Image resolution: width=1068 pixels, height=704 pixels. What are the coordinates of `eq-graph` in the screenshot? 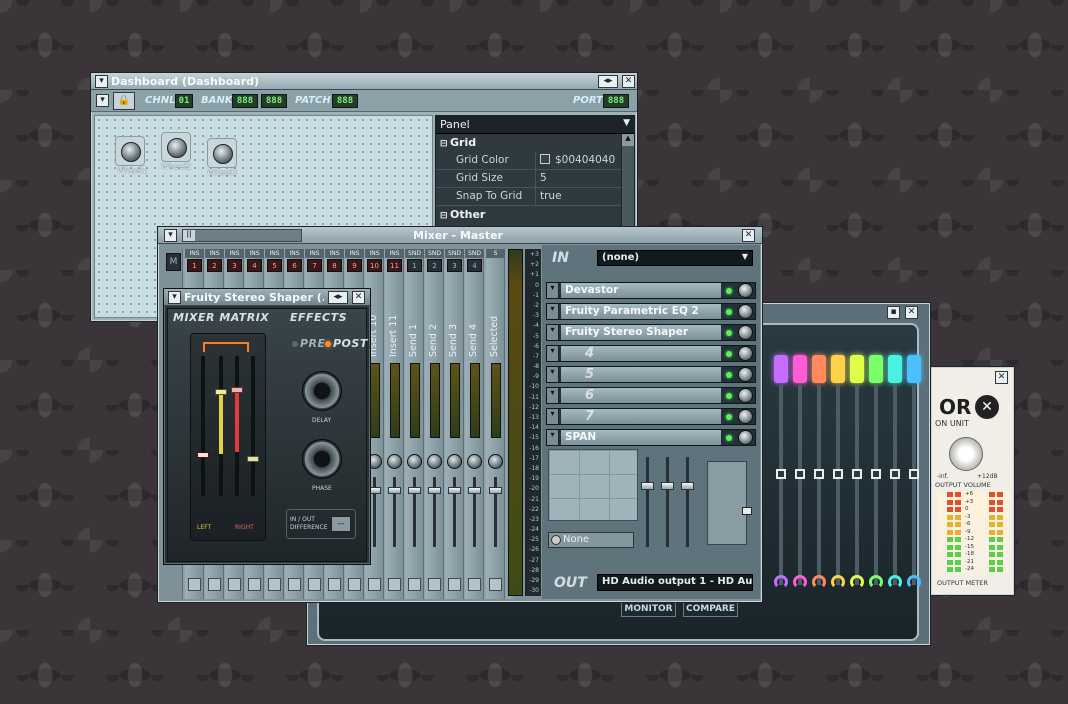 It's located at (593, 485).